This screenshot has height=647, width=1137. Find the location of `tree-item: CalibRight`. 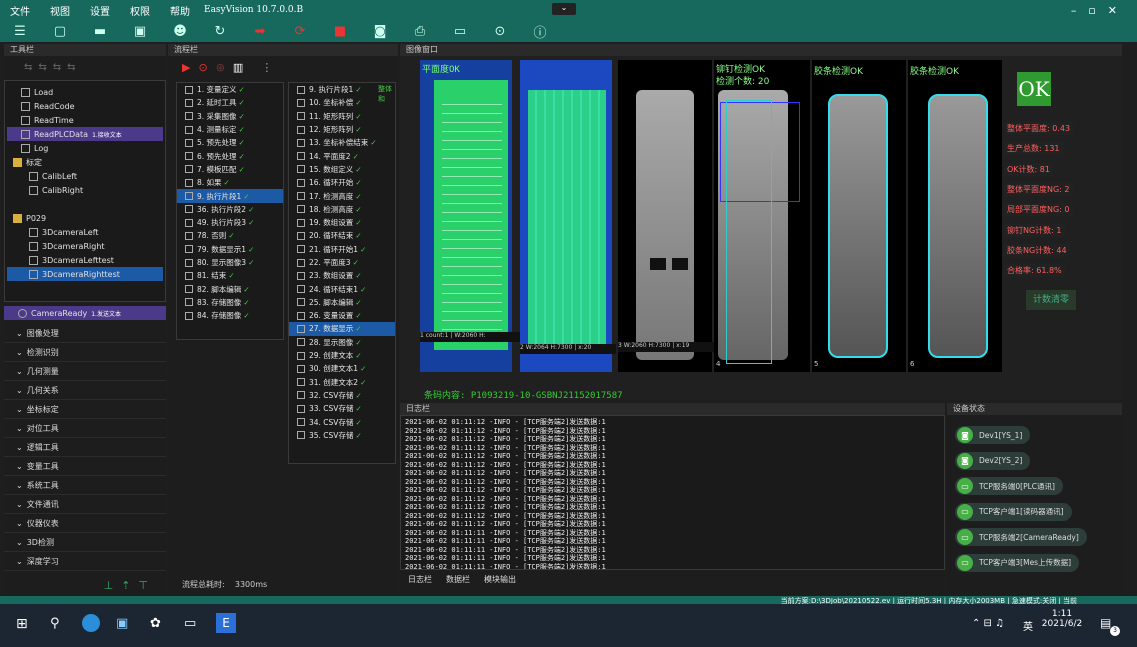

tree-item: CalibRight is located at coordinates (85, 190).